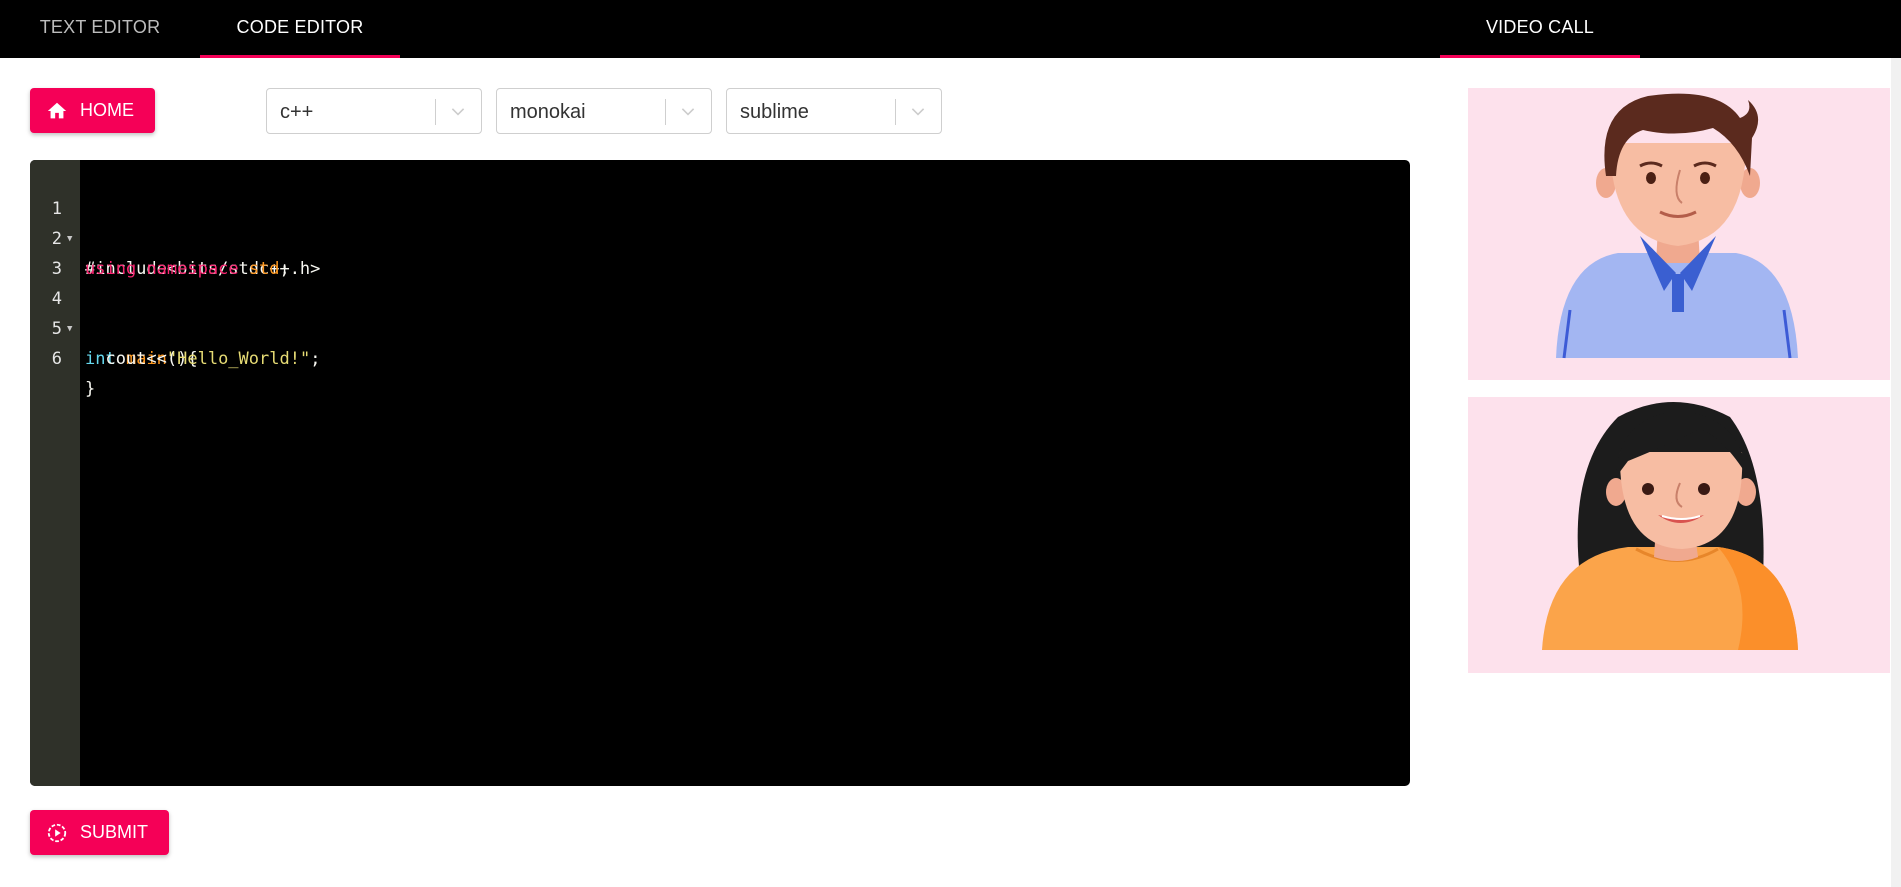 Image resolution: width=1901 pixels, height=887 pixels. What do you see at coordinates (548, 112) in the screenshot?
I see `theme-select-value: monokai` at bounding box center [548, 112].